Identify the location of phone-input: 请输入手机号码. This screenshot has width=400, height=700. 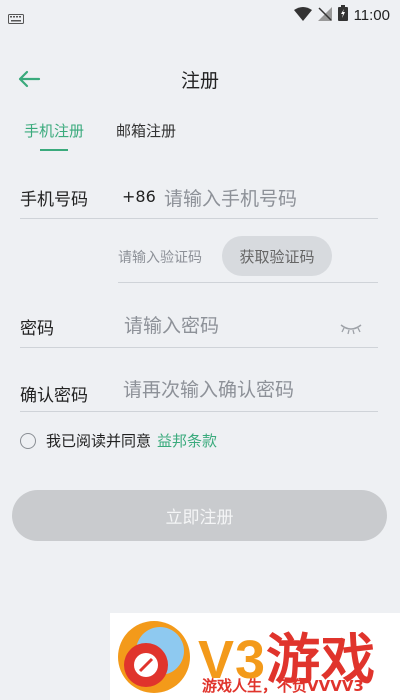
(230, 197).